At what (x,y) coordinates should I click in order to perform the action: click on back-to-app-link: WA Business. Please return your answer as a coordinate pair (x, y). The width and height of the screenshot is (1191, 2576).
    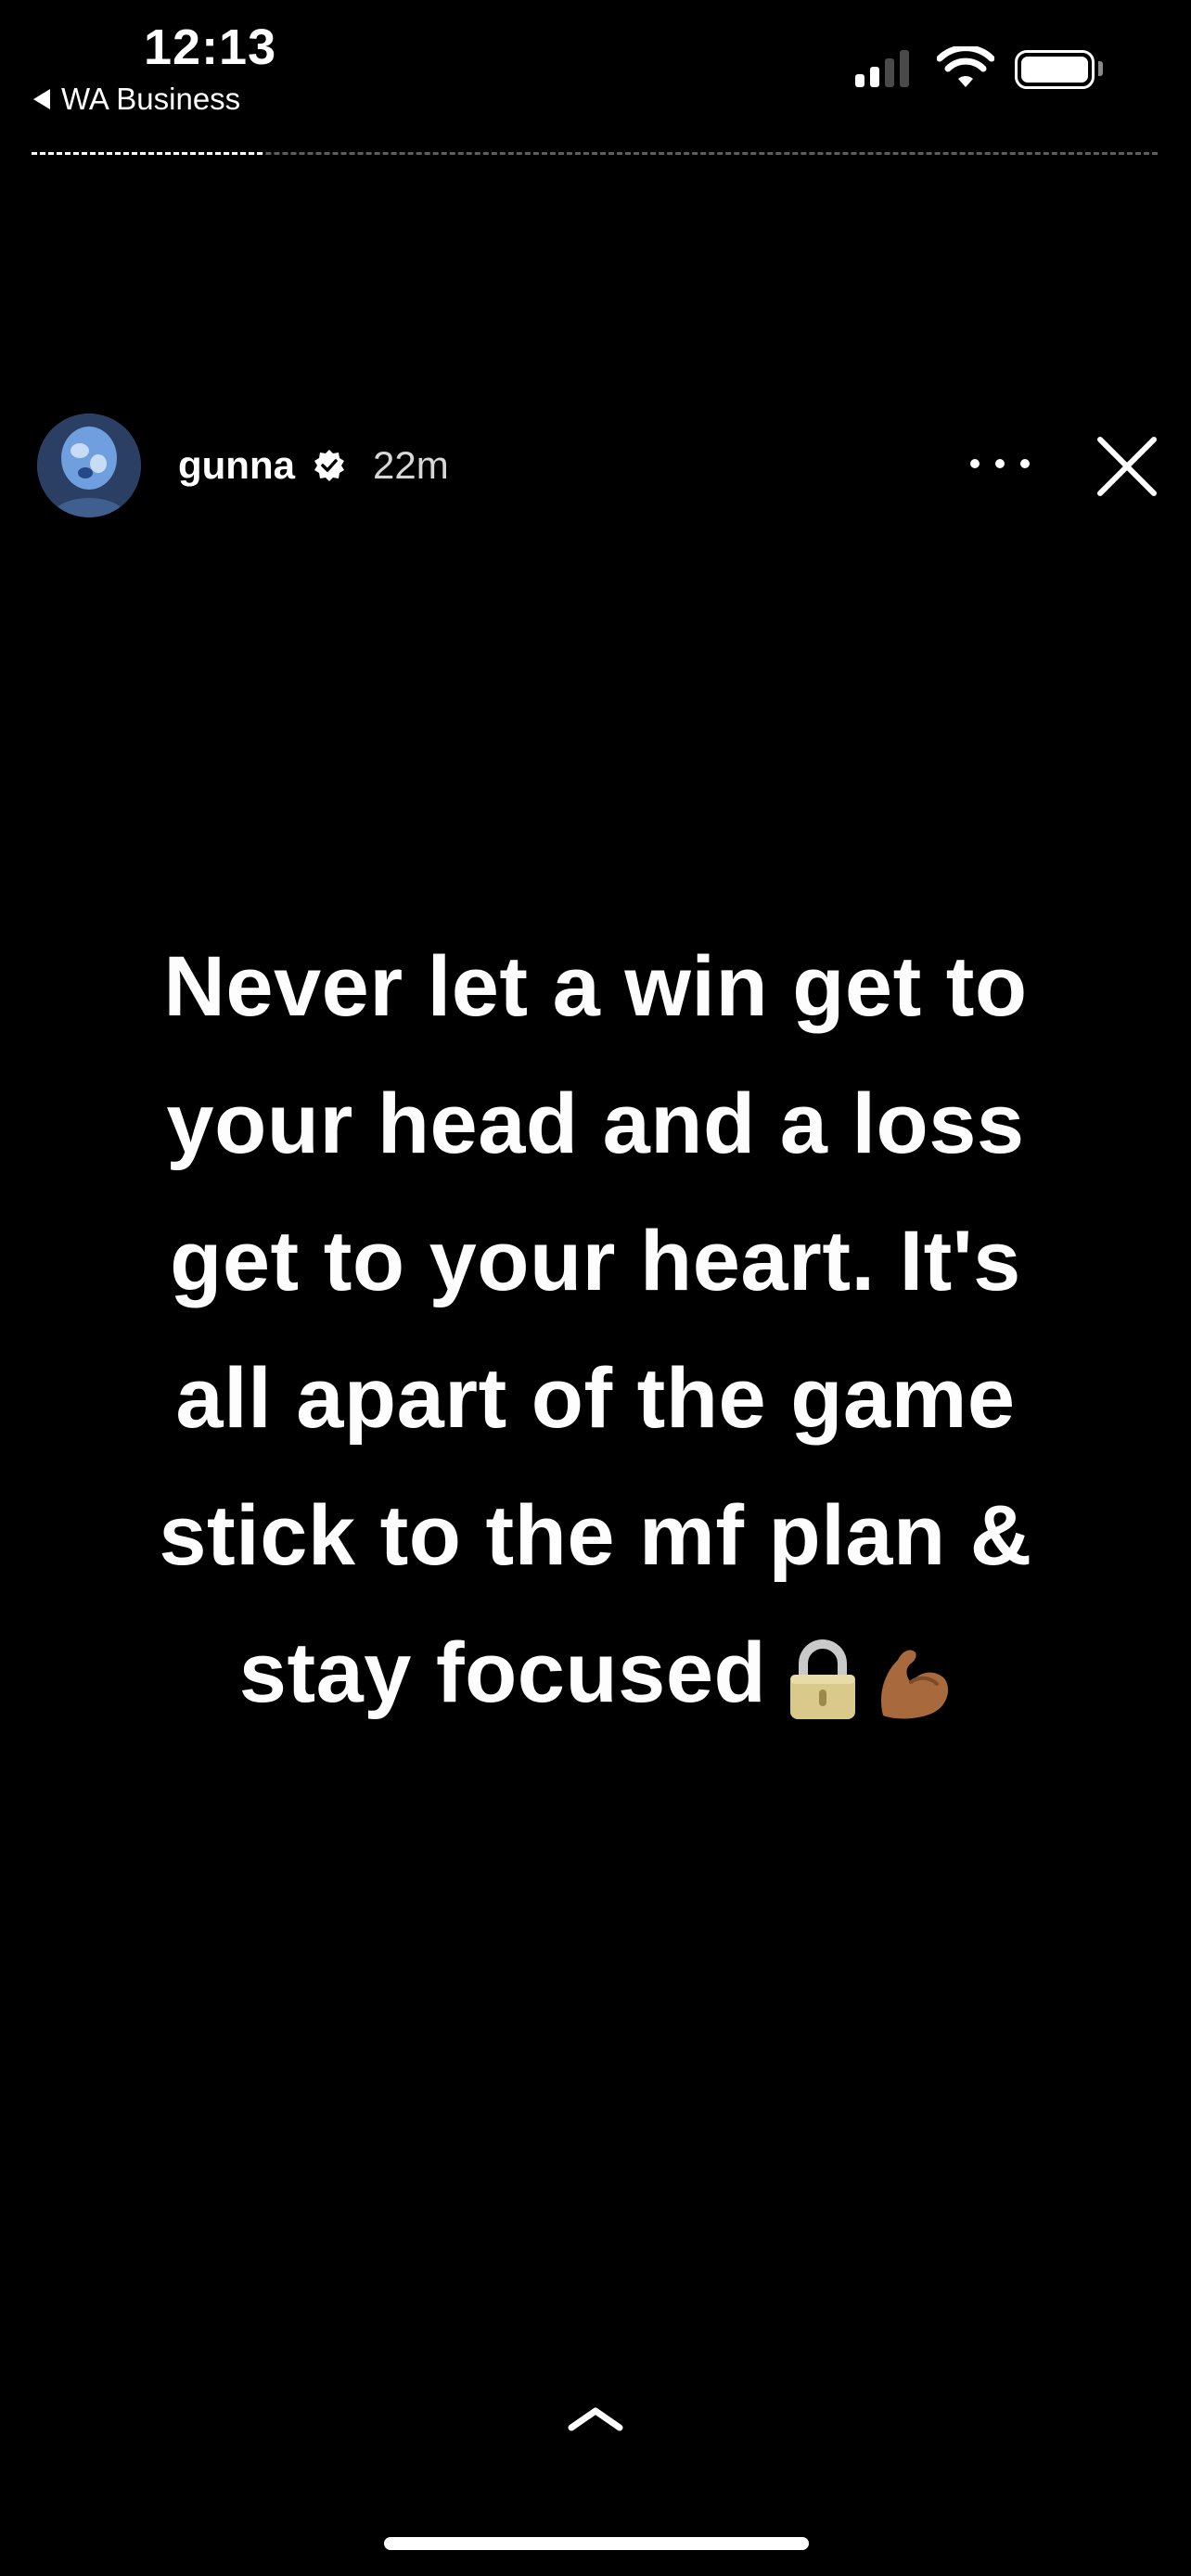
    Looking at the image, I should click on (136, 99).